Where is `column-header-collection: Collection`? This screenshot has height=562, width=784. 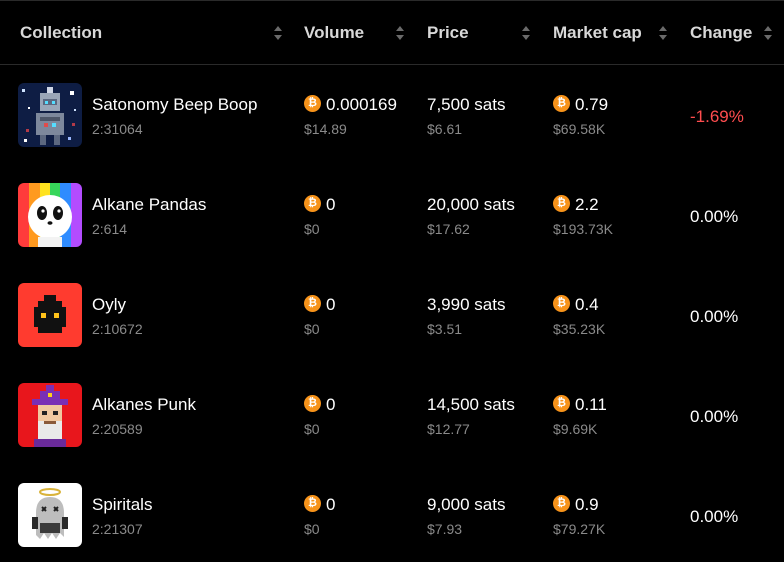
column-header-collection: Collection is located at coordinates (61, 33).